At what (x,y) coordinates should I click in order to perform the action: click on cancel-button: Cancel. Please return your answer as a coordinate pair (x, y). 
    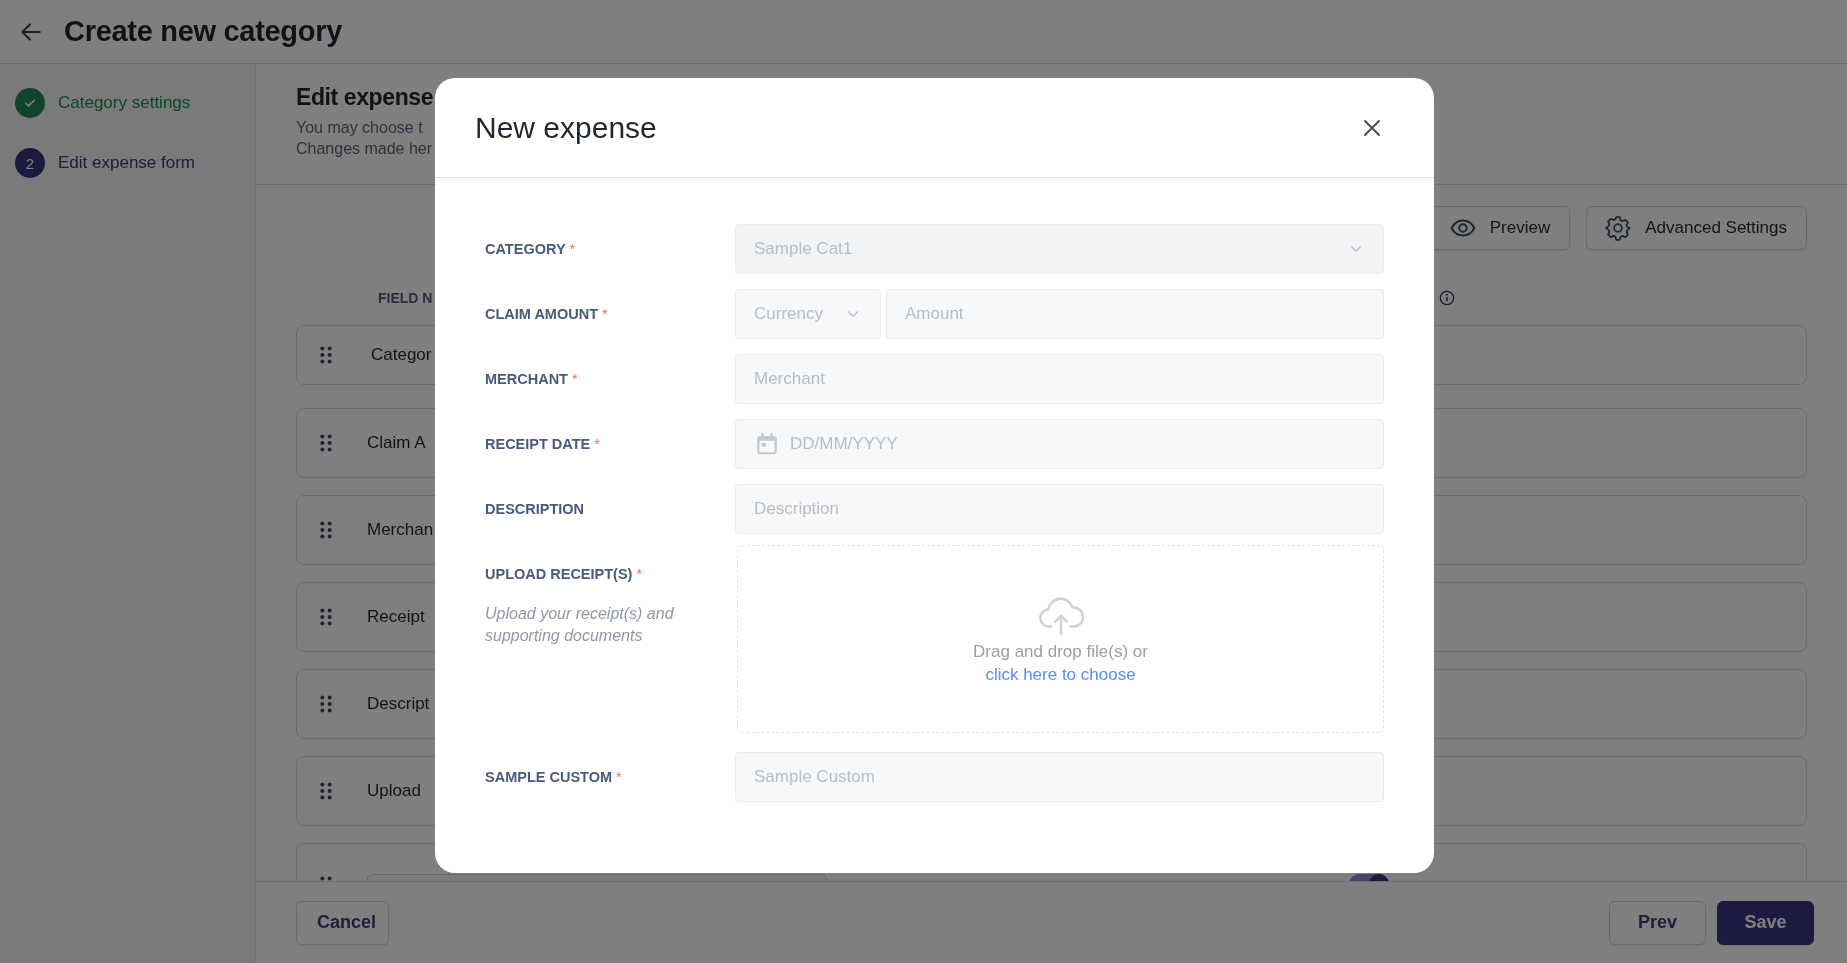
    Looking at the image, I should click on (342, 922).